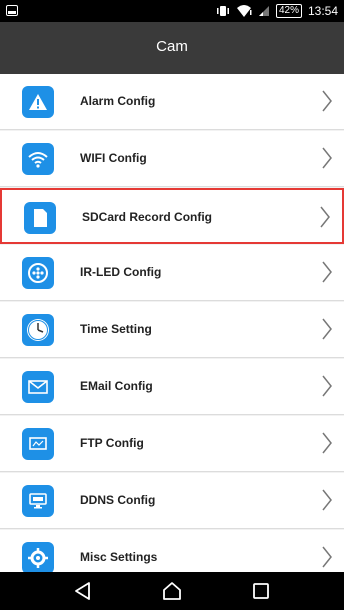  Describe the element at coordinates (264, 11) in the screenshot. I see `signal-icon` at that location.